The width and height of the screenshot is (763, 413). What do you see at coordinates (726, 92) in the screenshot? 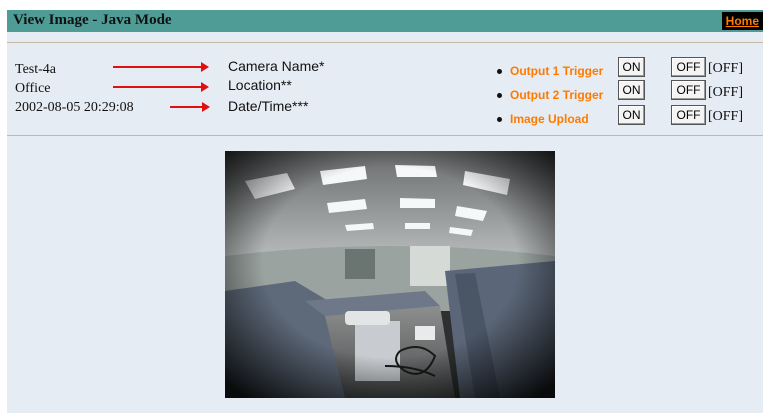
I see `output2-state: [OFF]` at bounding box center [726, 92].